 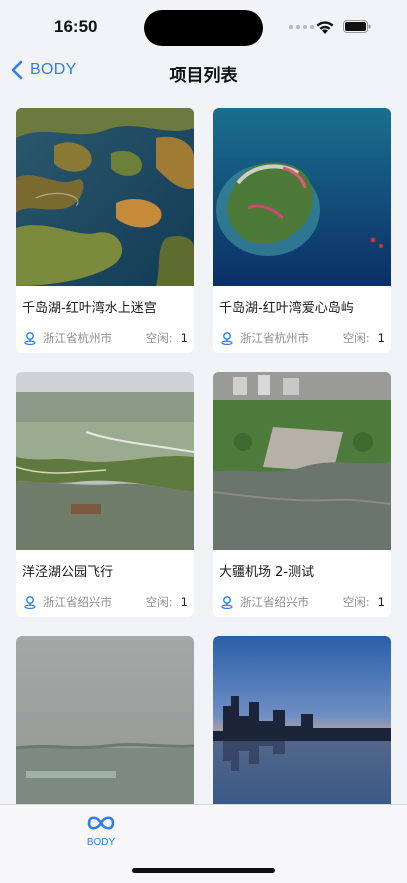 What do you see at coordinates (203, 870) in the screenshot?
I see `home-indicator` at bounding box center [203, 870].